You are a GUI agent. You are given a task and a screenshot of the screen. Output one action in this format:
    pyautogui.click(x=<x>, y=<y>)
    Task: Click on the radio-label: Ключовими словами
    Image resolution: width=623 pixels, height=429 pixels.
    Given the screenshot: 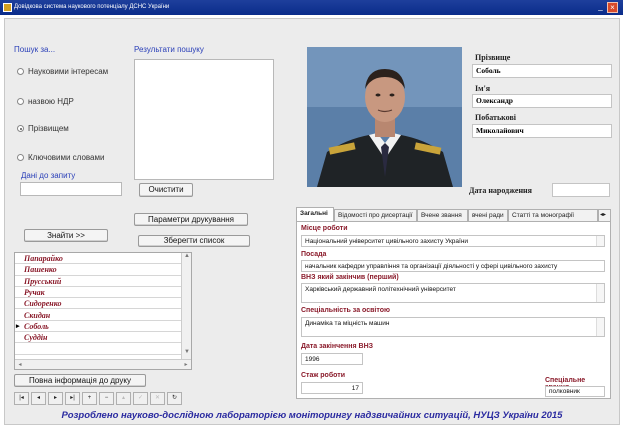 What is the action you would take?
    pyautogui.click(x=66, y=157)
    